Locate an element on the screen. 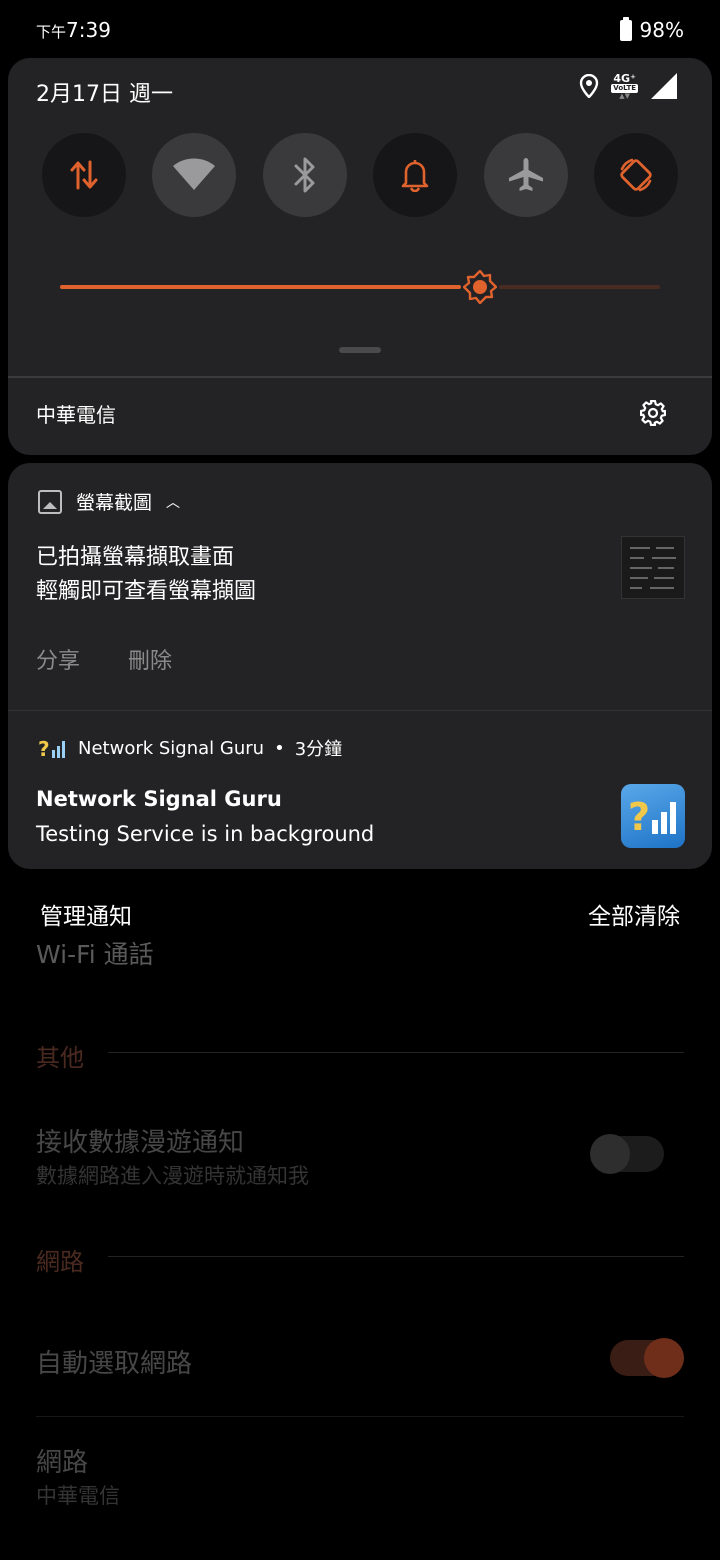  roaming-notify-subtitle: 數據網路進入漫遊時就通知我 is located at coordinates (172, 1176).